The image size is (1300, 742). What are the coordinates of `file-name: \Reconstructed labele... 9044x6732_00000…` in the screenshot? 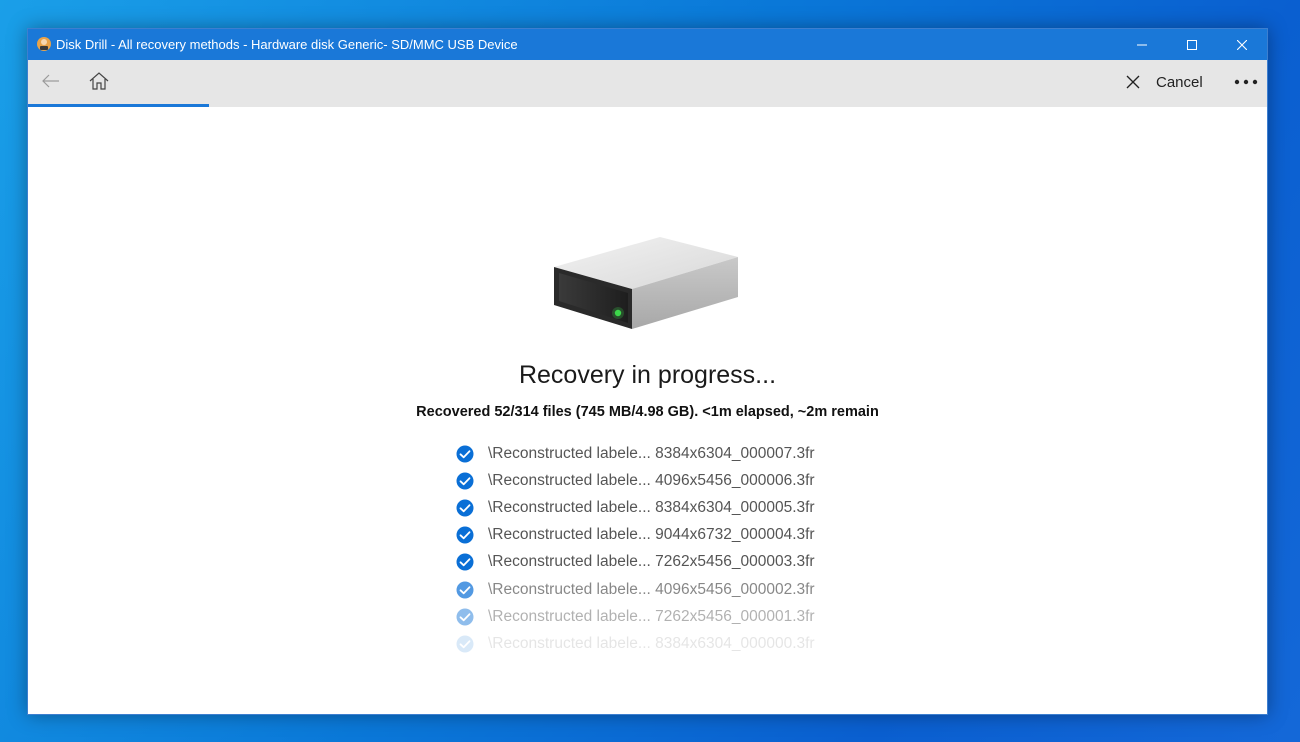 It's located at (651, 535).